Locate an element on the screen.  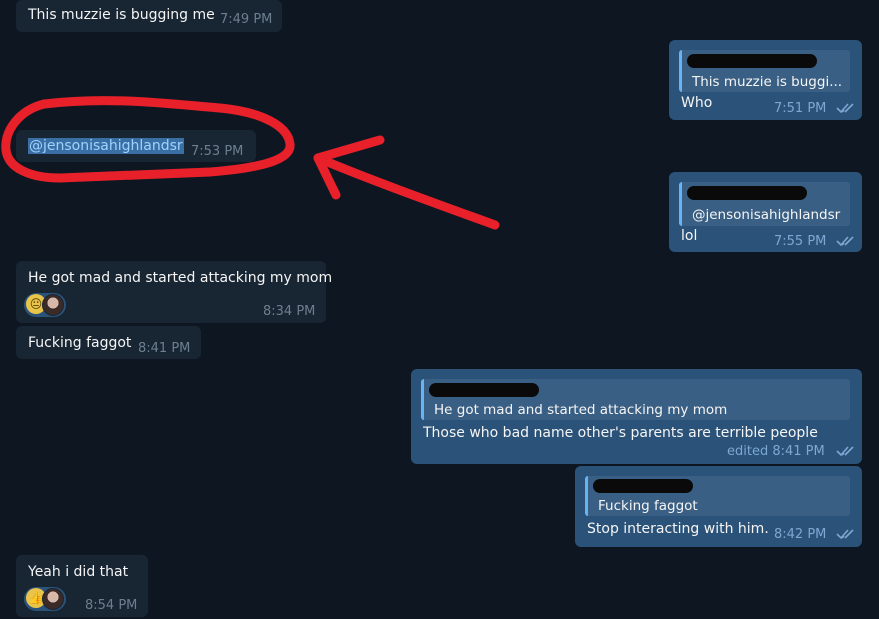
message-text: He got mad and started attacking my mom is located at coordinates (180, 278).